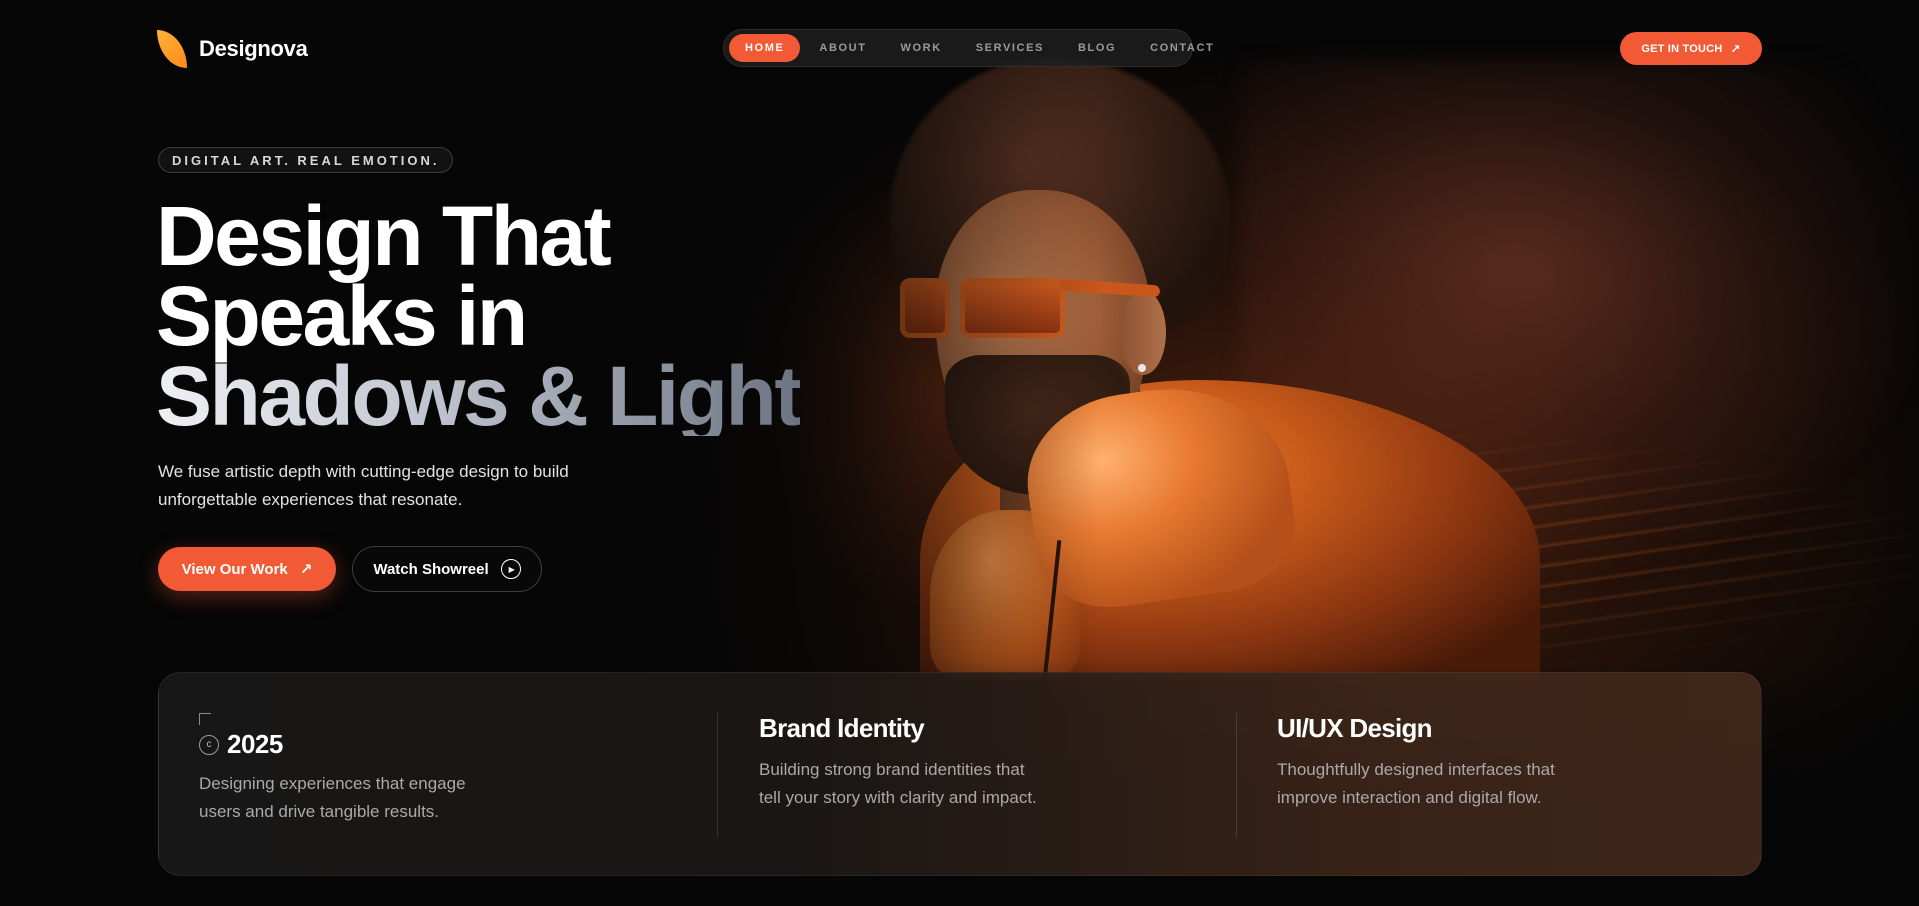 Image resolution: width=1919 pixels, height=906 pixels. What do you see at coordinates (384, 236) in the screenshot?
I see `headline-line-1: Design That` at bounding box center [384, 236].